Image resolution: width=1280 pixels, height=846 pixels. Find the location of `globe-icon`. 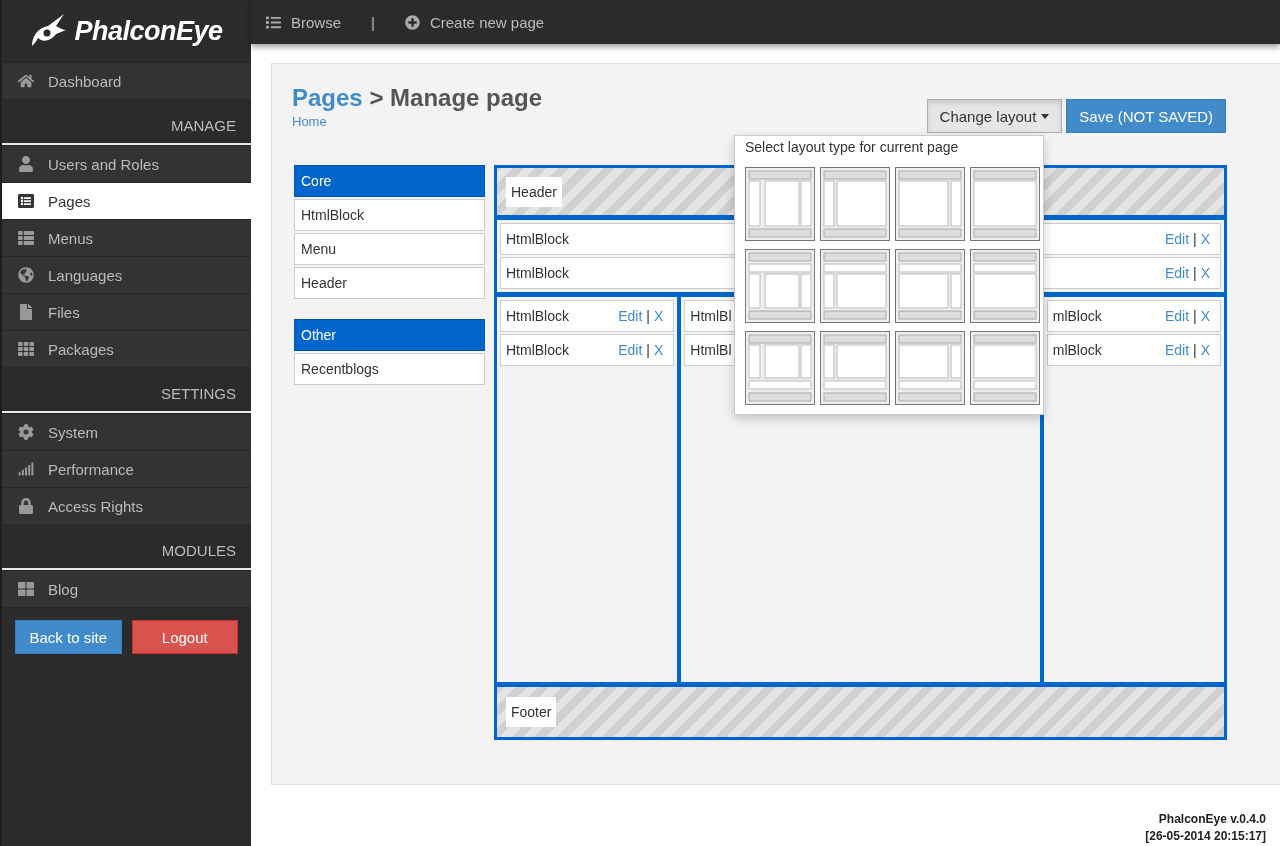

globe-icon is located at coordinates (26, 275).